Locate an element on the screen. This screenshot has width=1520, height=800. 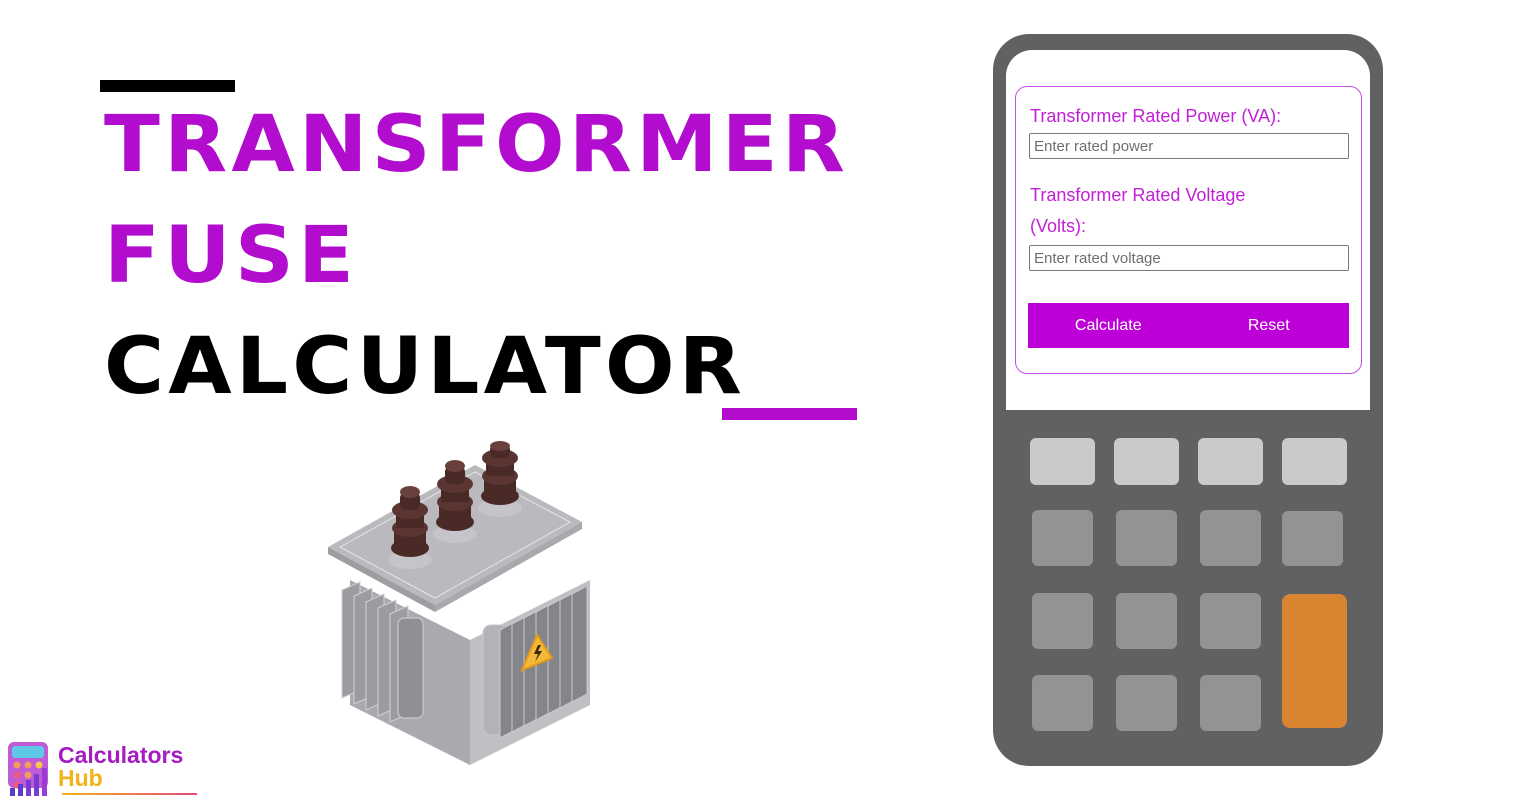
title-accent-bar-bottom is located at coordinates (789, 414).